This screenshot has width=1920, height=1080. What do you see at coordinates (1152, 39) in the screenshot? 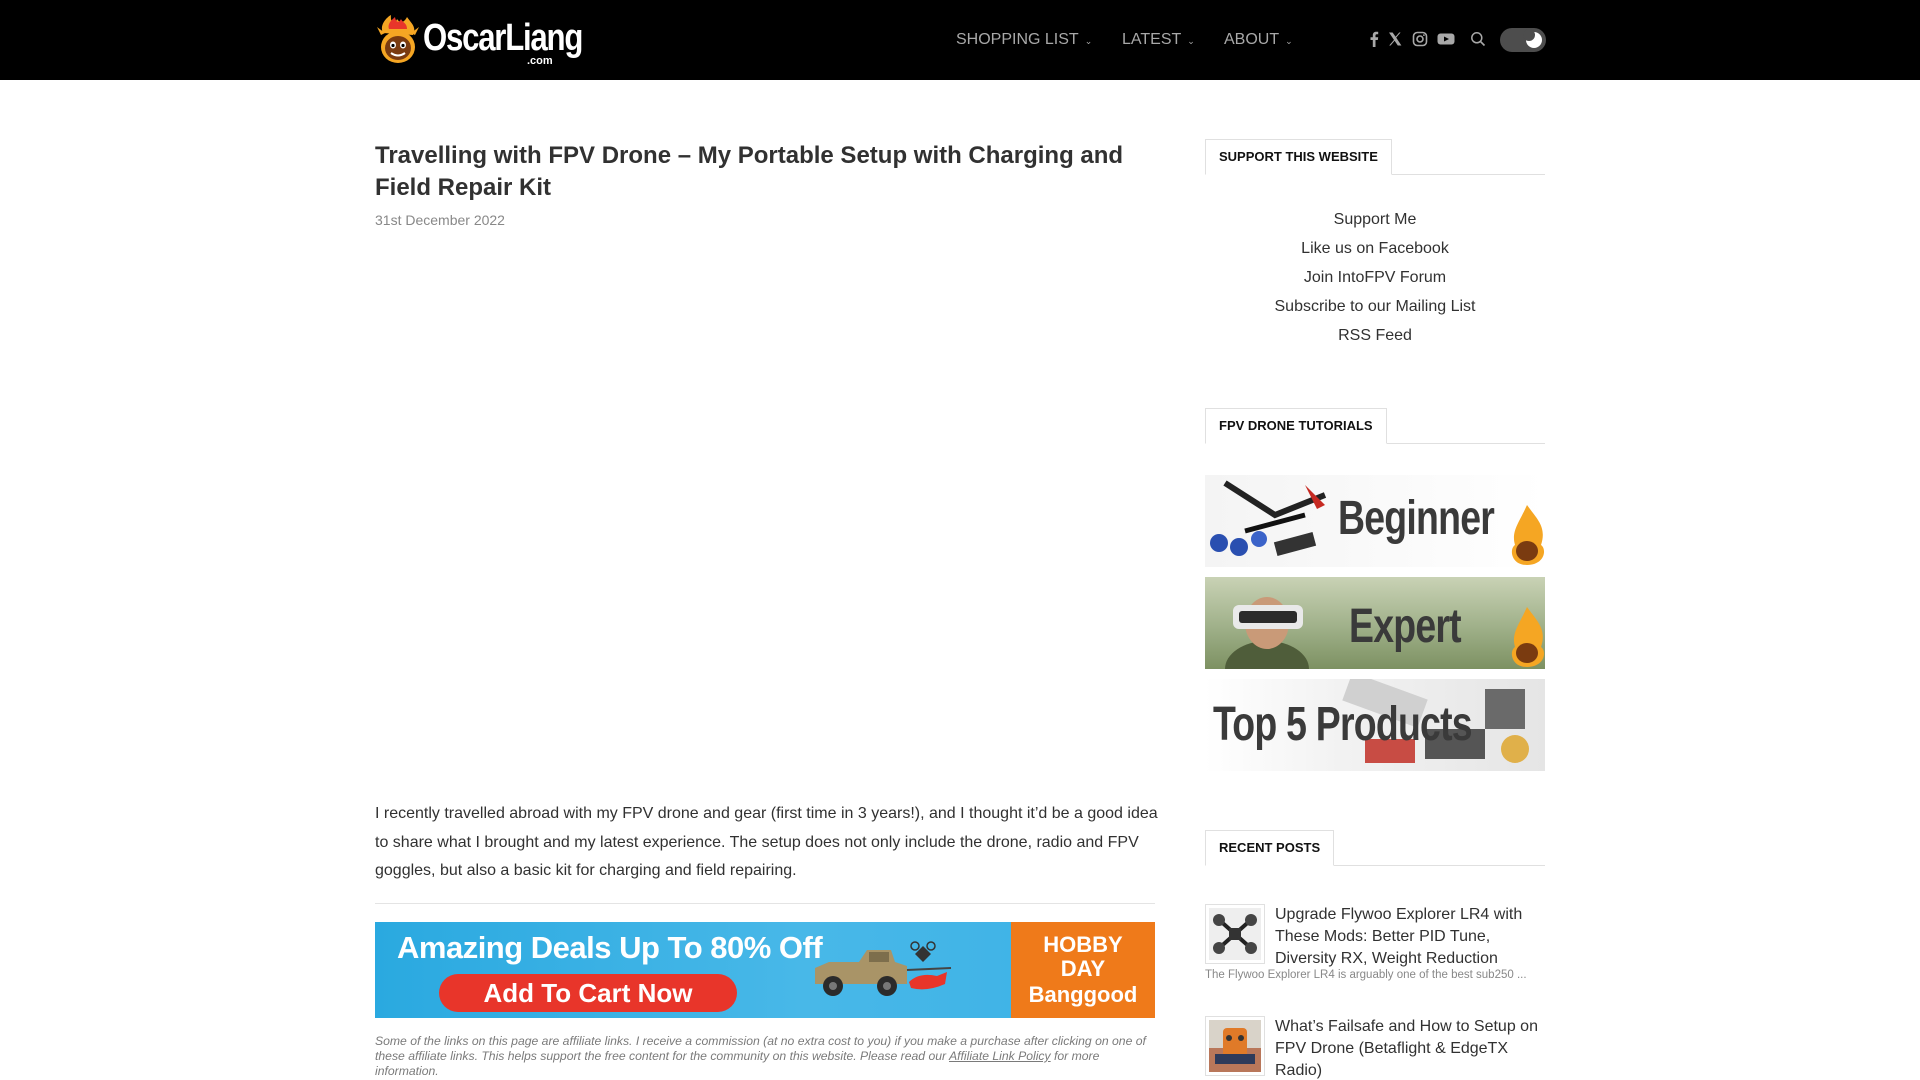
I see `nav-label: LATEST` at bounding box center [1152, 39].